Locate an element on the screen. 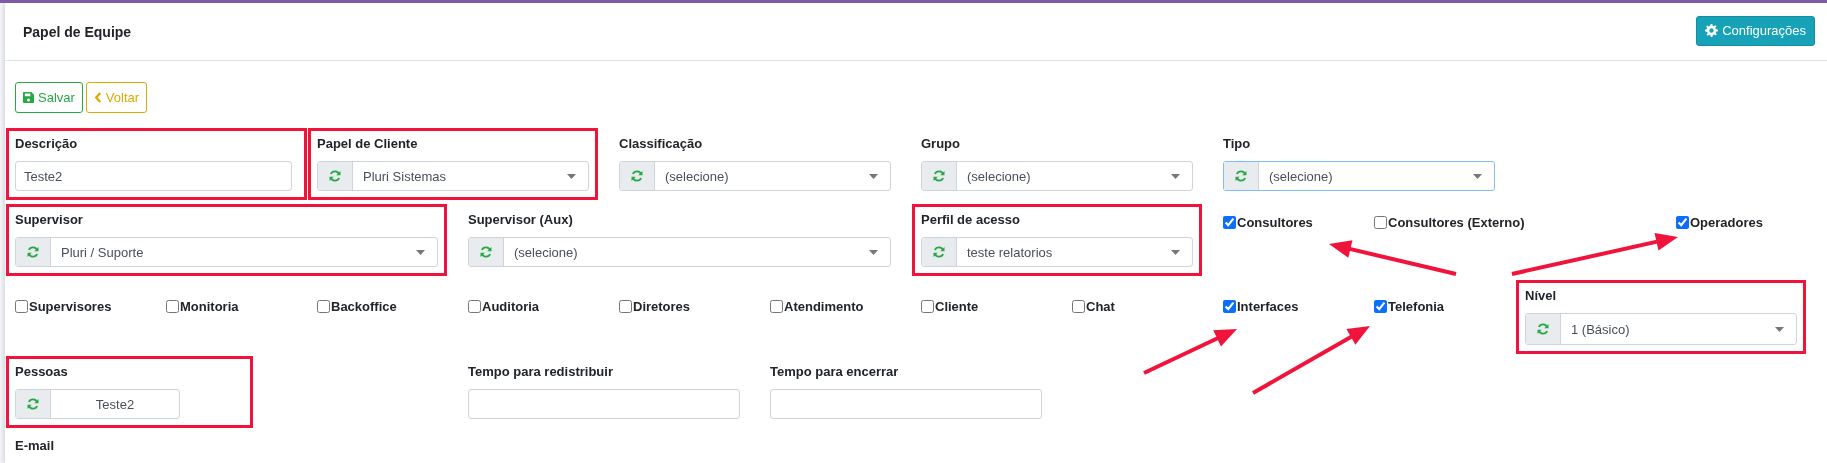 This screenshot has height=463, width=1827. chevron-left-icon is located at coordinates (97, 97).